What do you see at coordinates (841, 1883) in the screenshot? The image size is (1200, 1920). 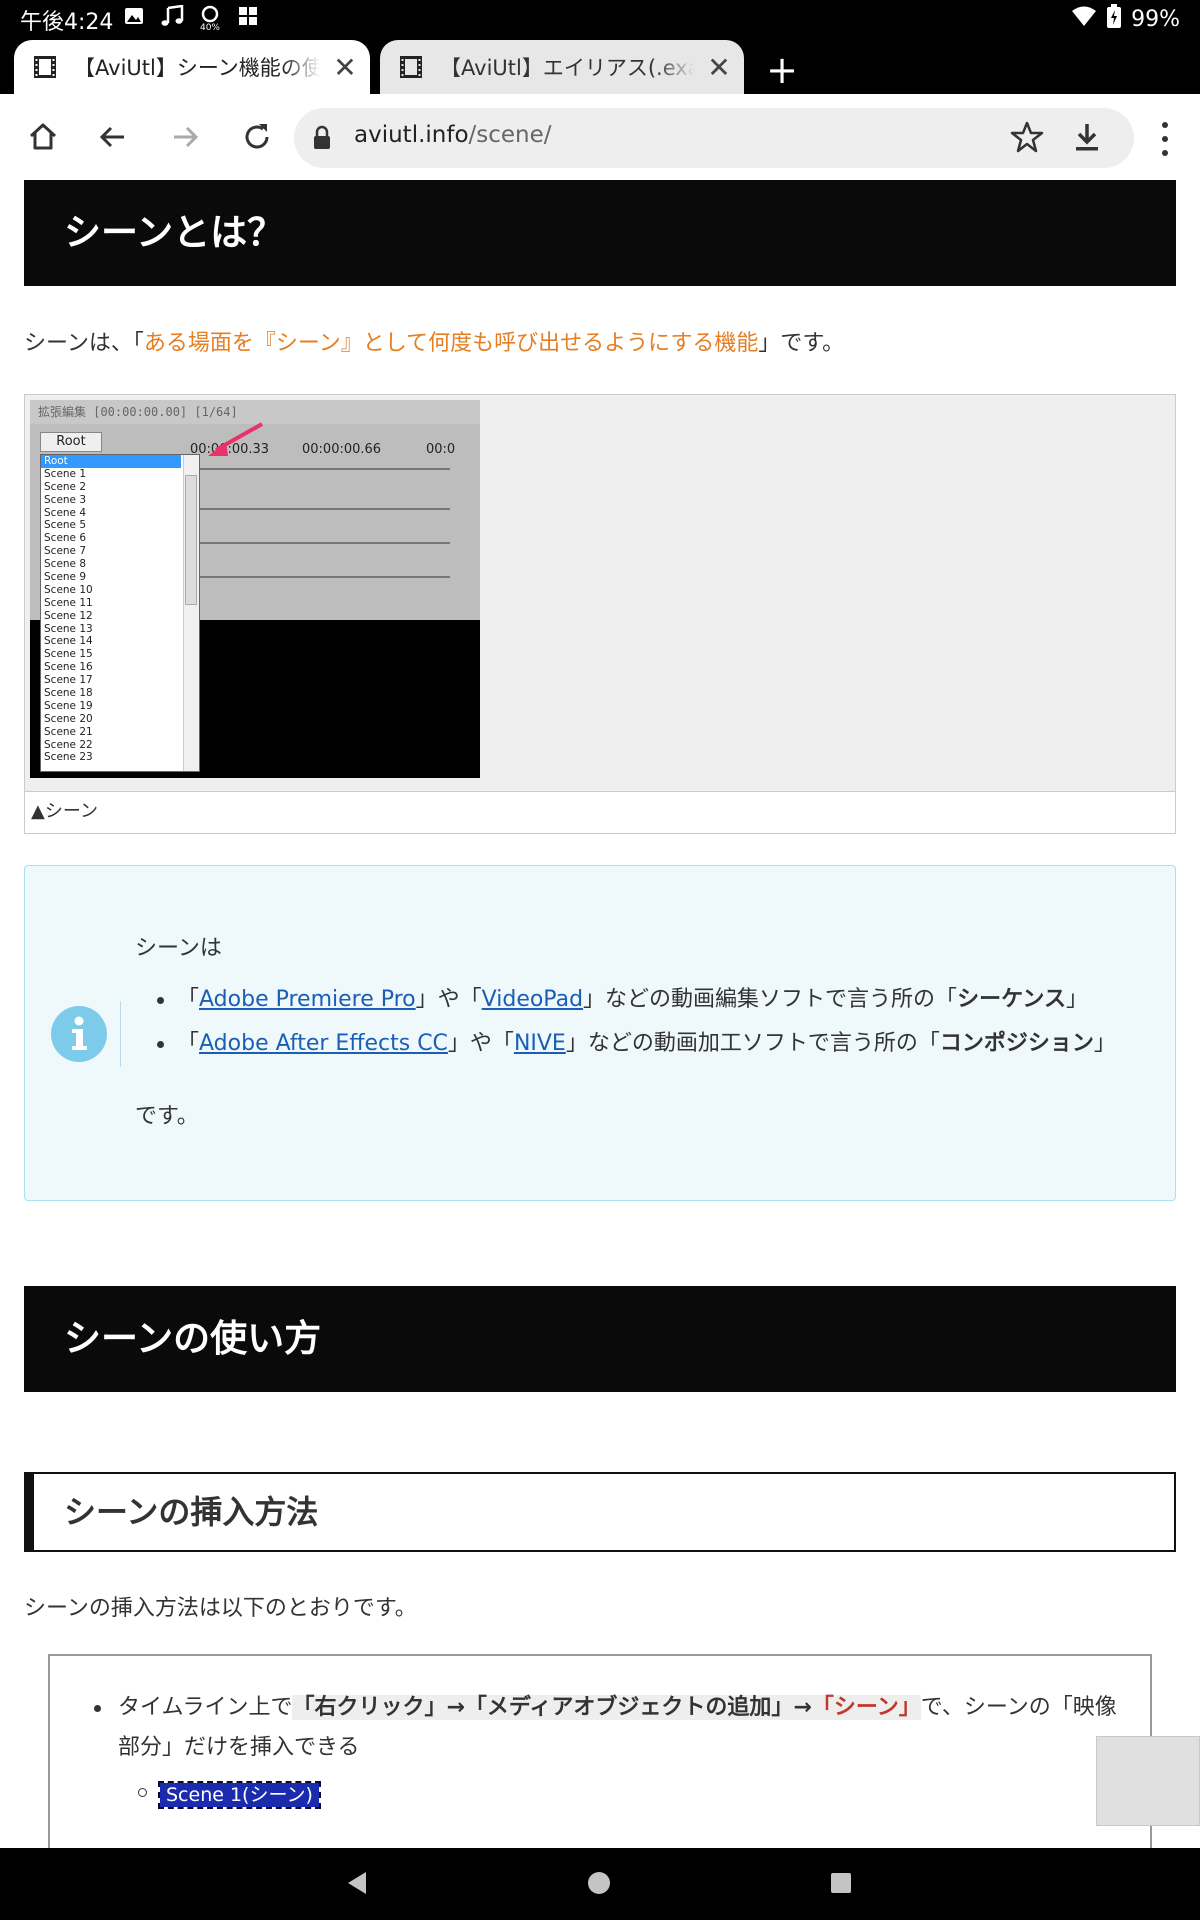 I see `nav-recents-icon` at bounding box center [841, 1883].